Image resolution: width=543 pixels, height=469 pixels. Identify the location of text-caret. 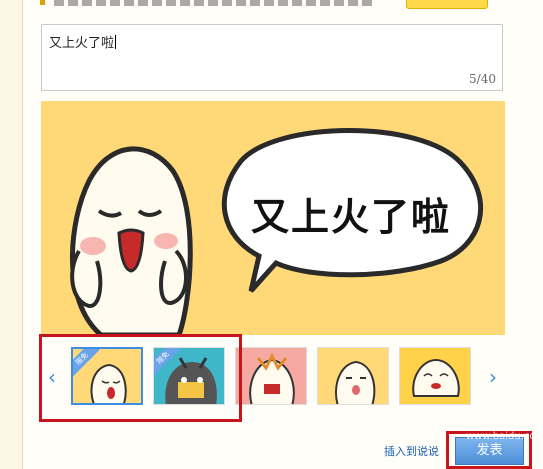
(116, 42).